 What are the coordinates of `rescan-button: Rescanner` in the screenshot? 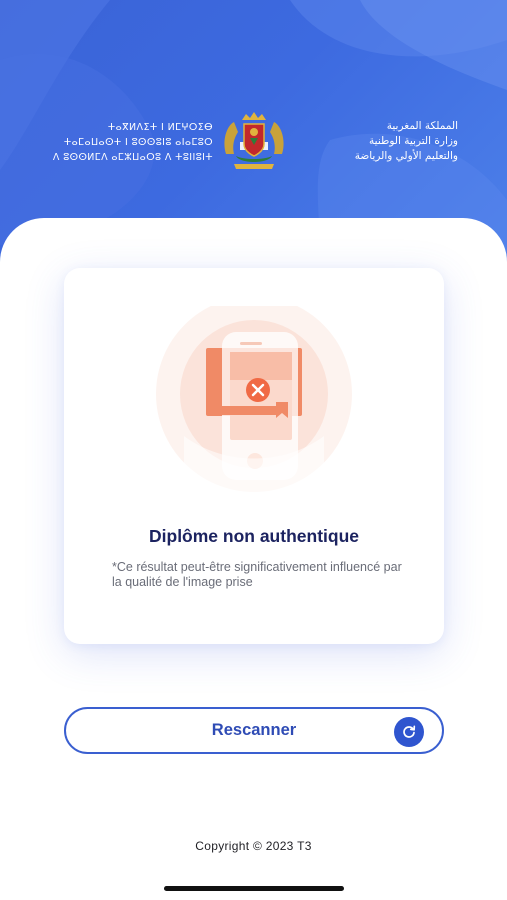 It's located at (254, 730).